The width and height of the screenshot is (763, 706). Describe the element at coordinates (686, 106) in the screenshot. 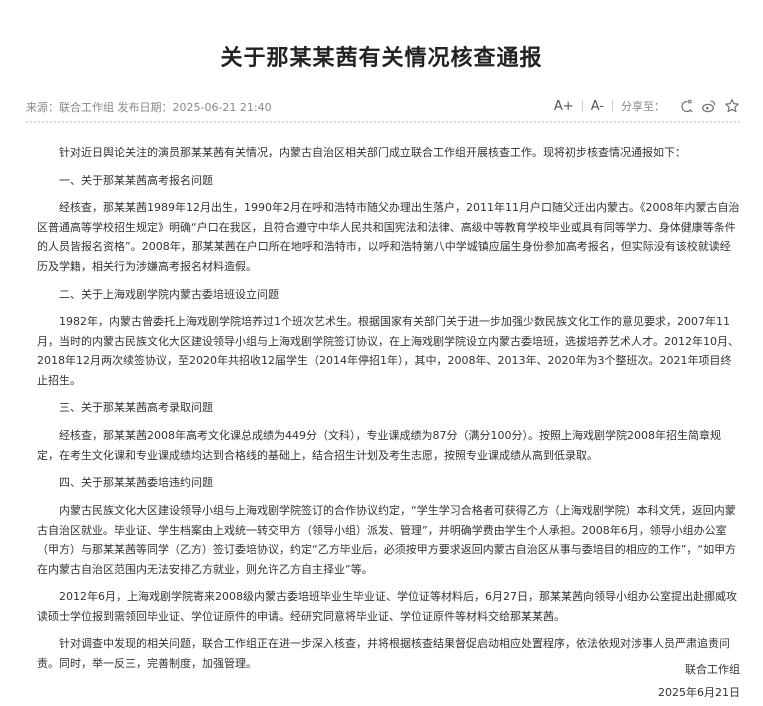

I see `wechat-share-icon` at that location.